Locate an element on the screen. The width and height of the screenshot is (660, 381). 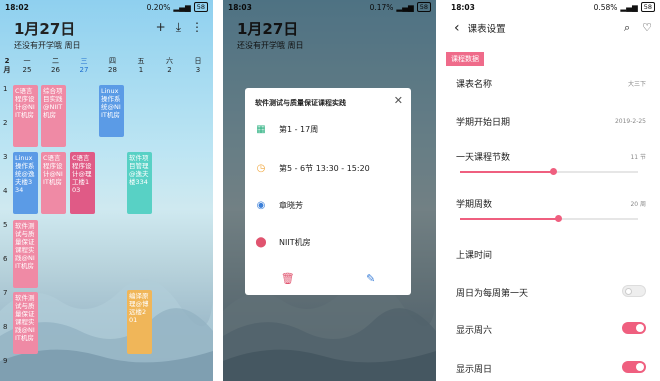
setting-table-name: 课表名称 大三下 is located at coordinates (551, 83).